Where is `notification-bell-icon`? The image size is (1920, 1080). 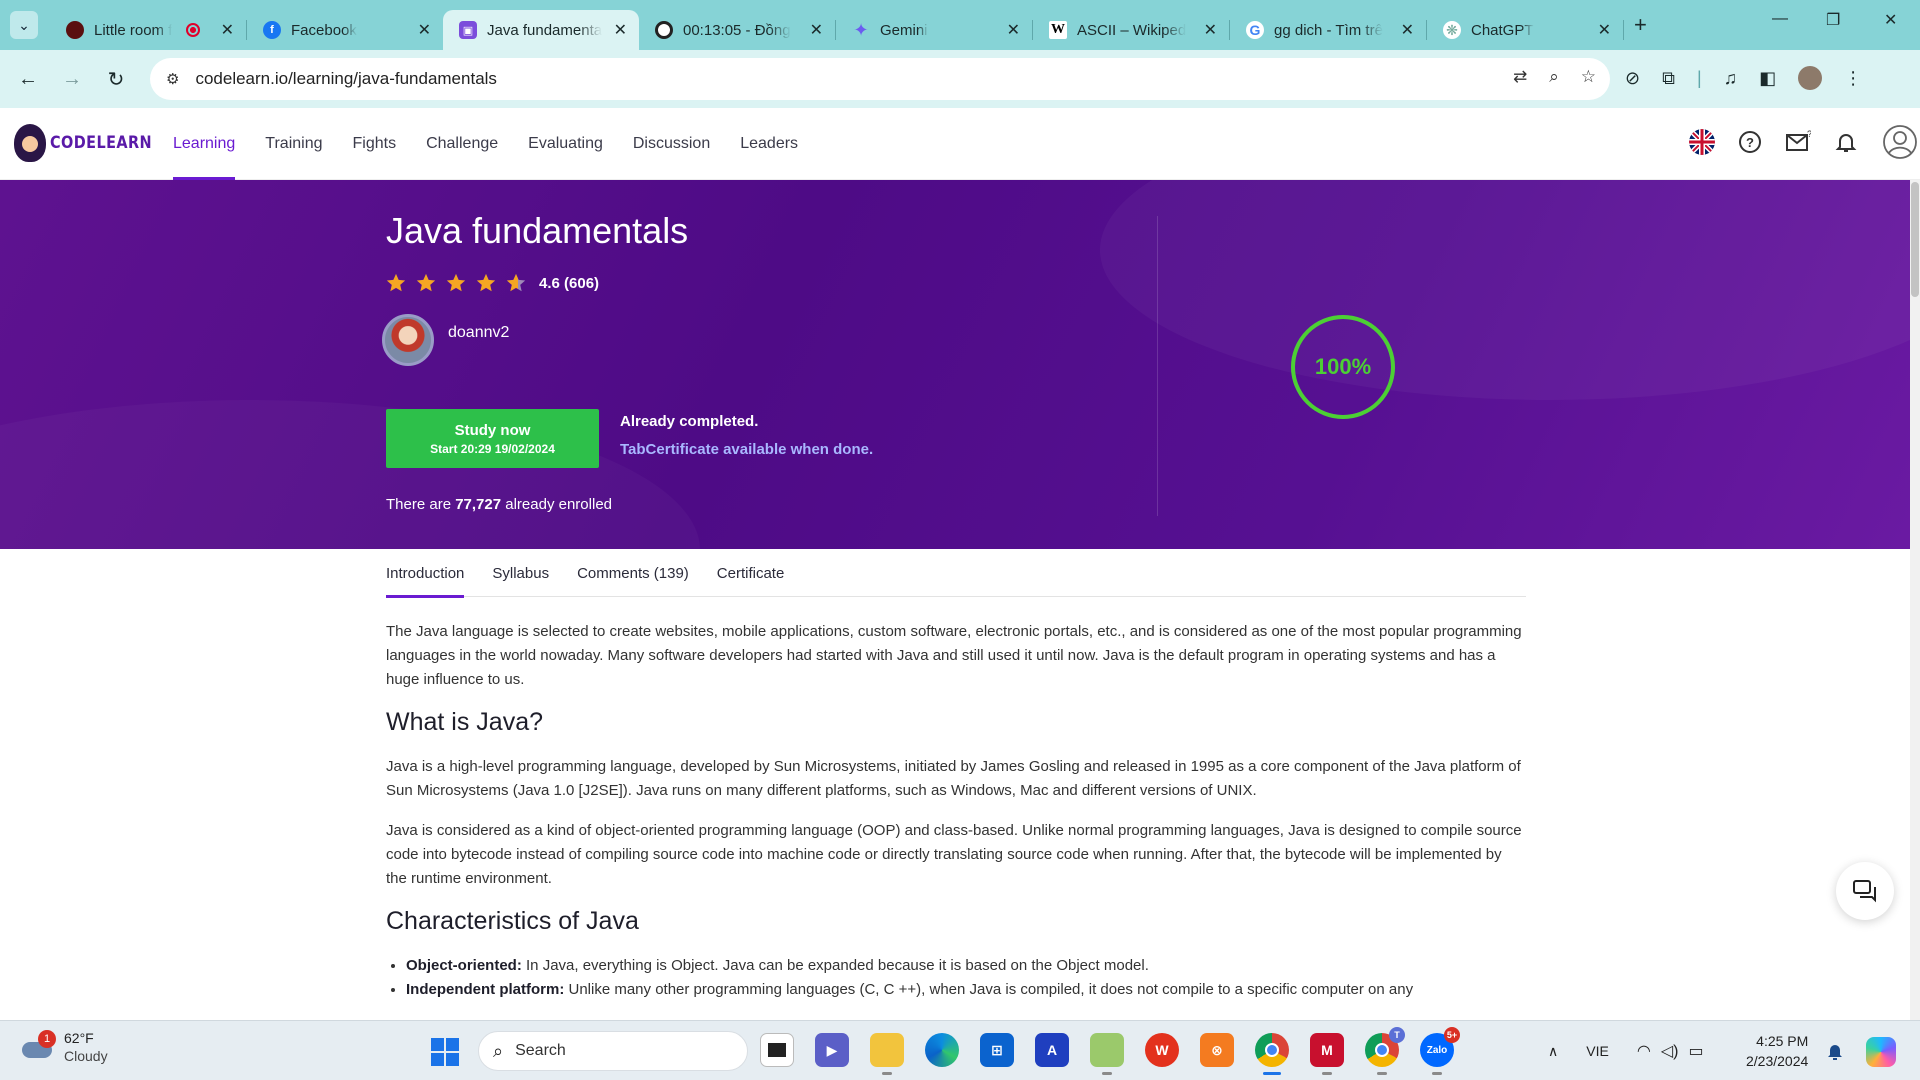
notification-bell-icon is located at coordinates (1846, 142).